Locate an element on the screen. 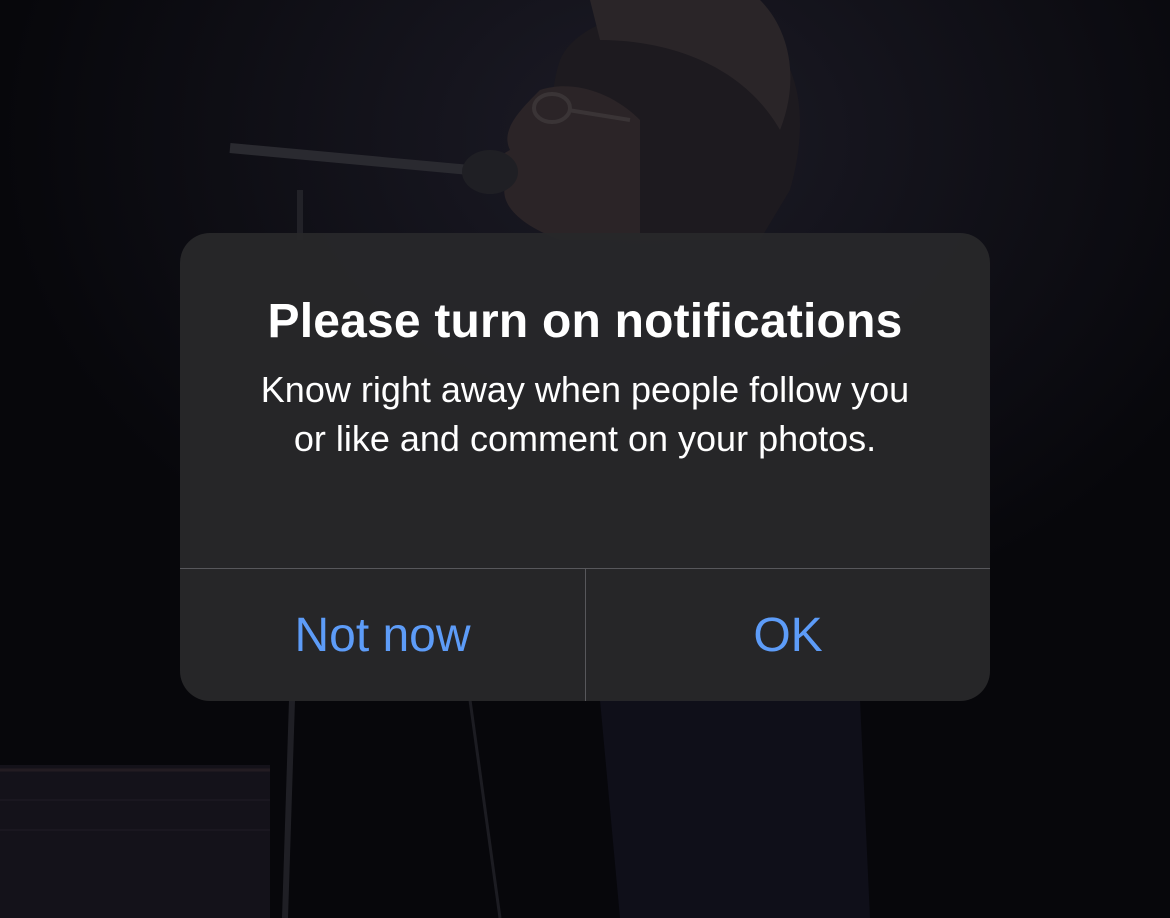  ok-button: OK is located at coordinates (788, 635).